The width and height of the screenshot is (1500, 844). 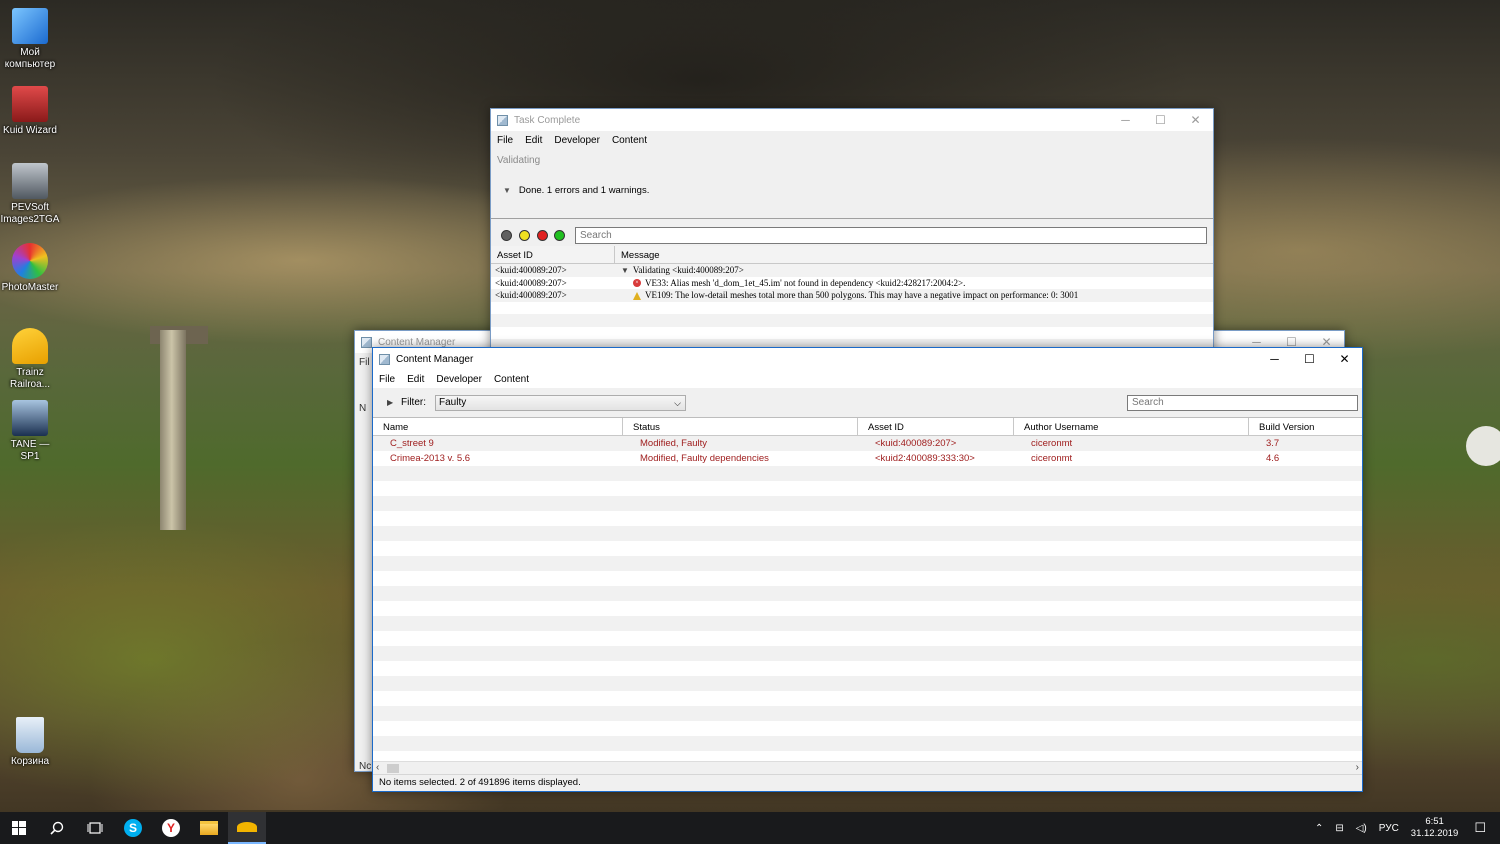 I want to click on filter-label: Filter:, so click(x=413, y=402).